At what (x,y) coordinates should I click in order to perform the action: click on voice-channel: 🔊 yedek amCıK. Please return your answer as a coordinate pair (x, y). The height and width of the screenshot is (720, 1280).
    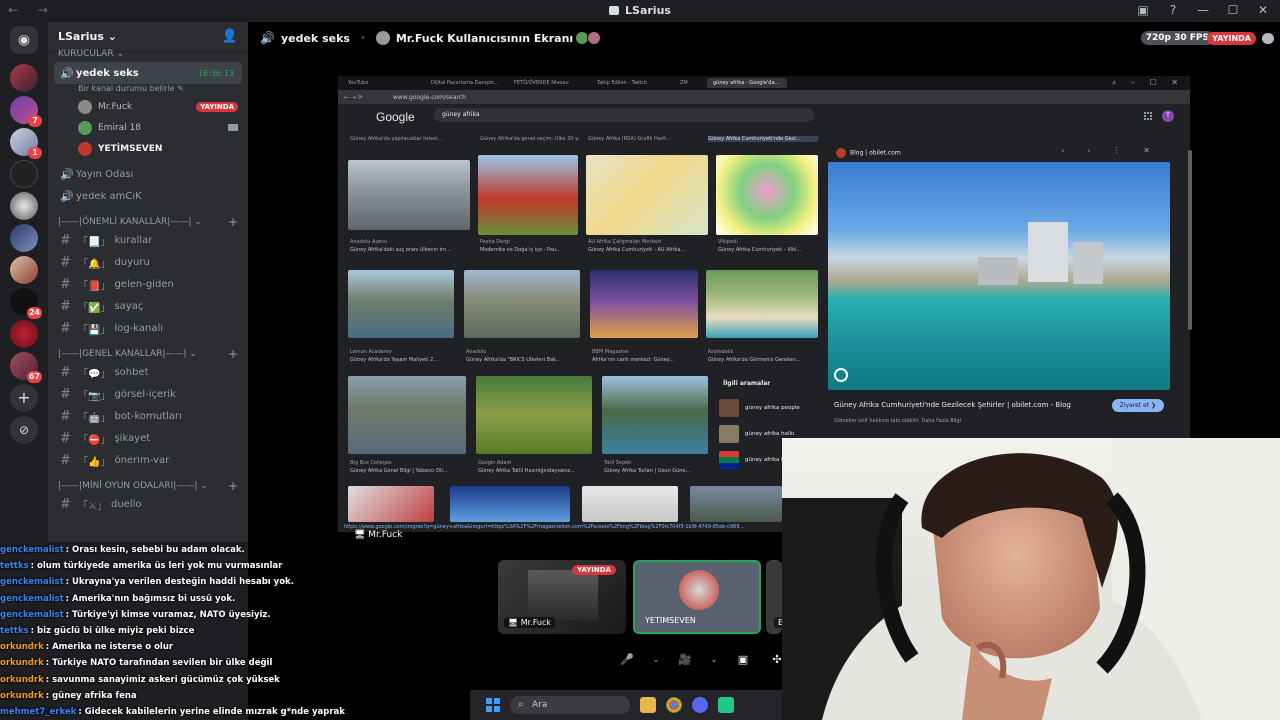
    Looking at the image, I should click on (148, 196).